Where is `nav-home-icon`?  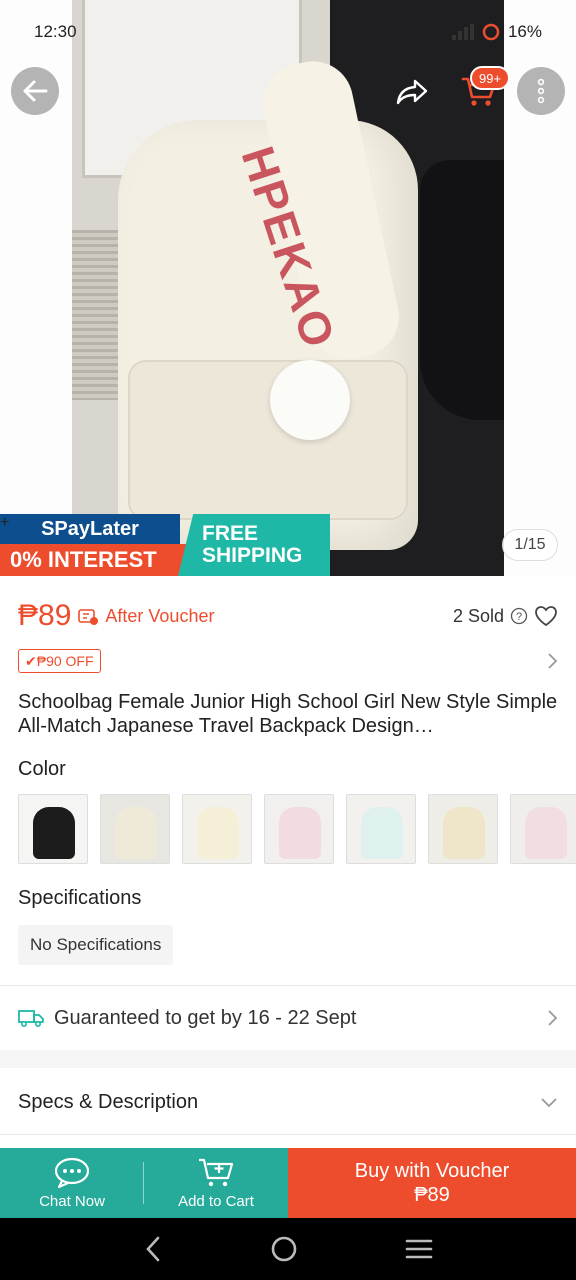 nav-home-icon is located at coordinates (284, 1249).